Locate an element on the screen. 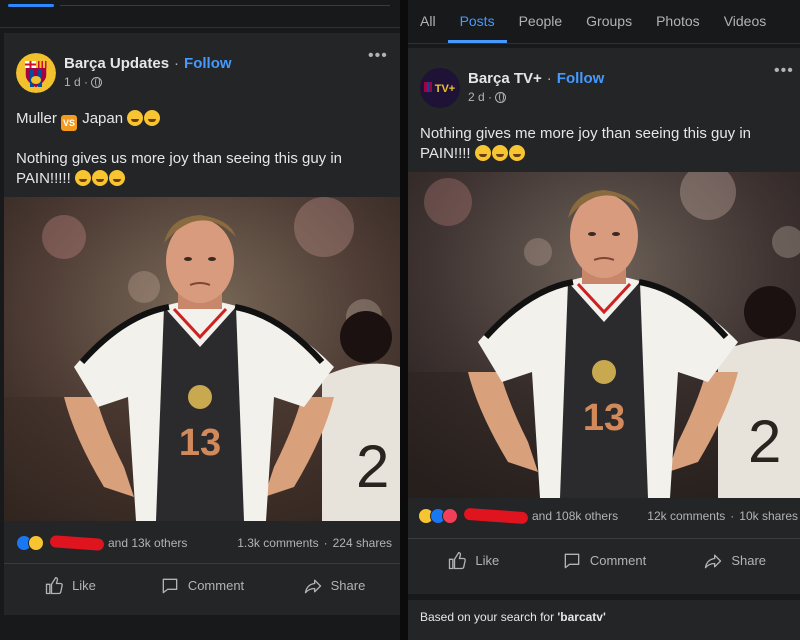 The image size is (800, 640). page-name: Barça Updates is located at coordinates (116, 63).